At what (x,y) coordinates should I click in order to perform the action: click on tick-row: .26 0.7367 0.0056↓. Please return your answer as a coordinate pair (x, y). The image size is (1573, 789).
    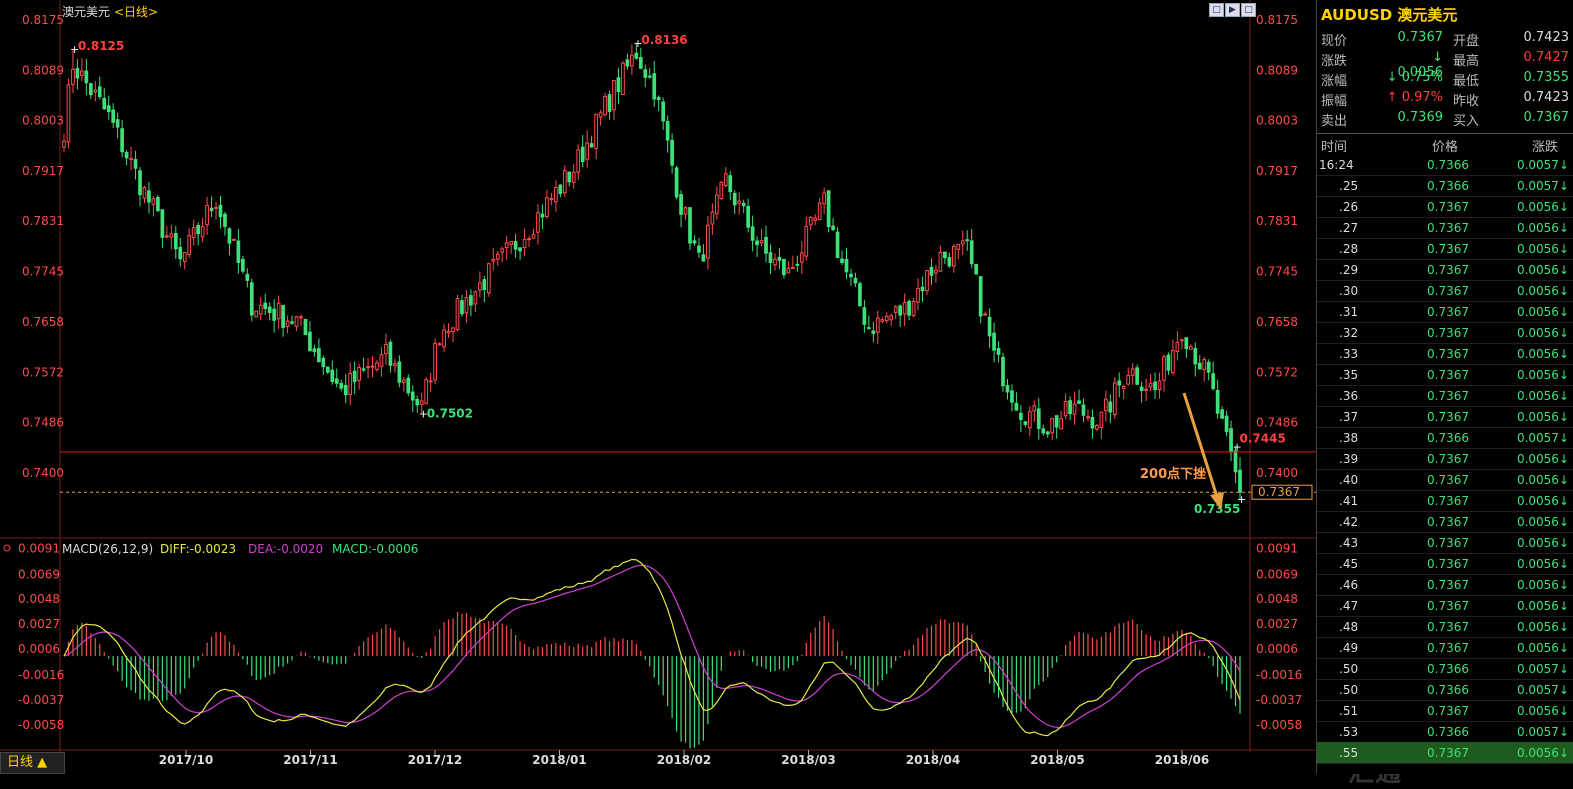
    Looking at the image, I should click on (1445, 207).